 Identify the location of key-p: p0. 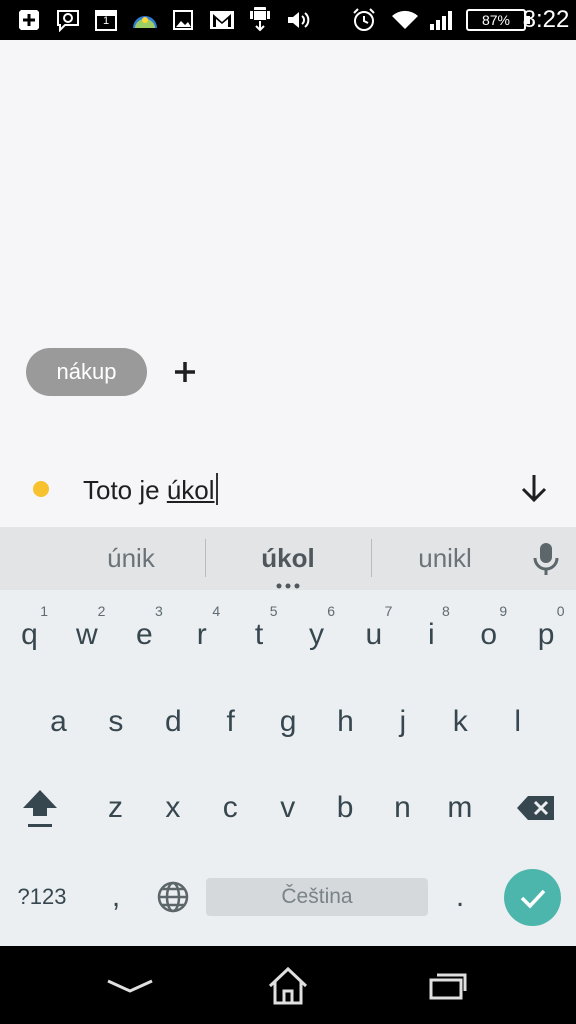
(546, 635).